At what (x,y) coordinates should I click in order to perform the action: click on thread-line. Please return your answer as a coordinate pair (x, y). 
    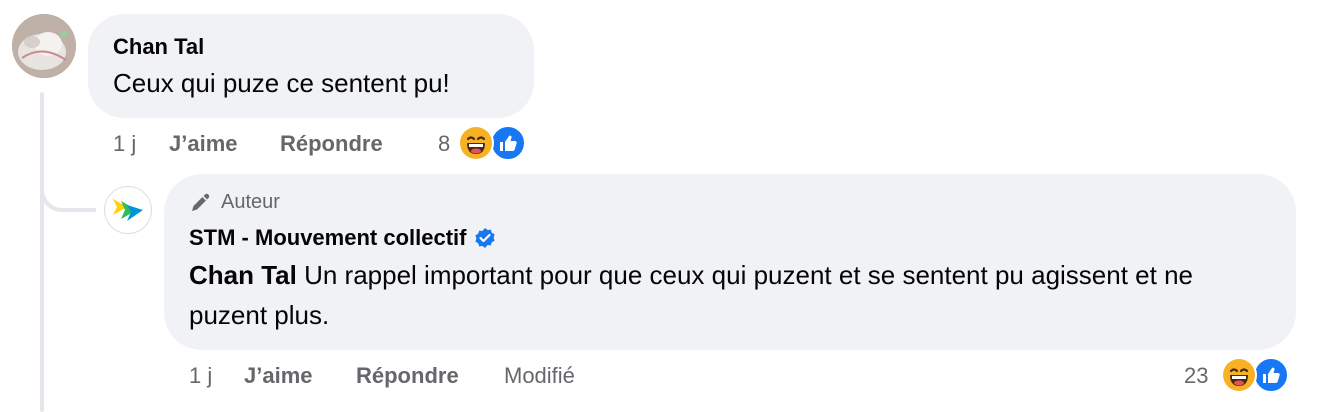
    Looking at the image, I should click on (42, 252).